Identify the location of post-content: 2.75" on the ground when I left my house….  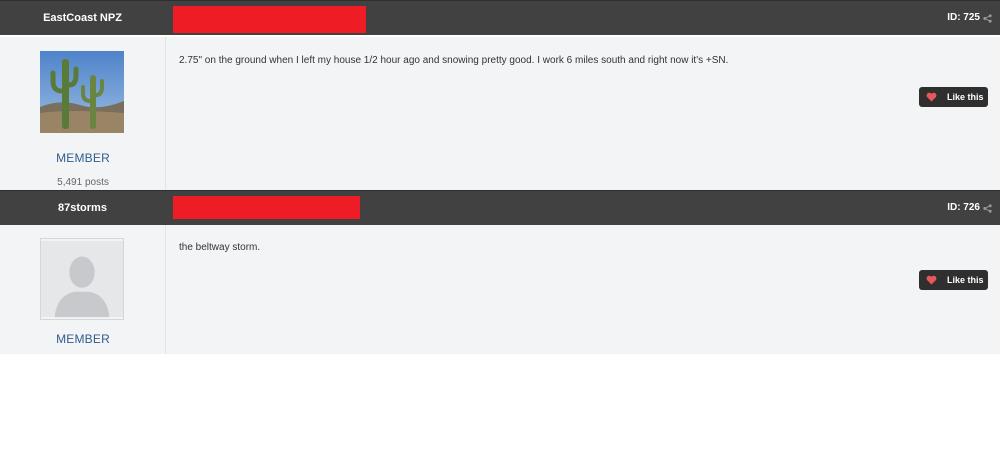
(454, 60).